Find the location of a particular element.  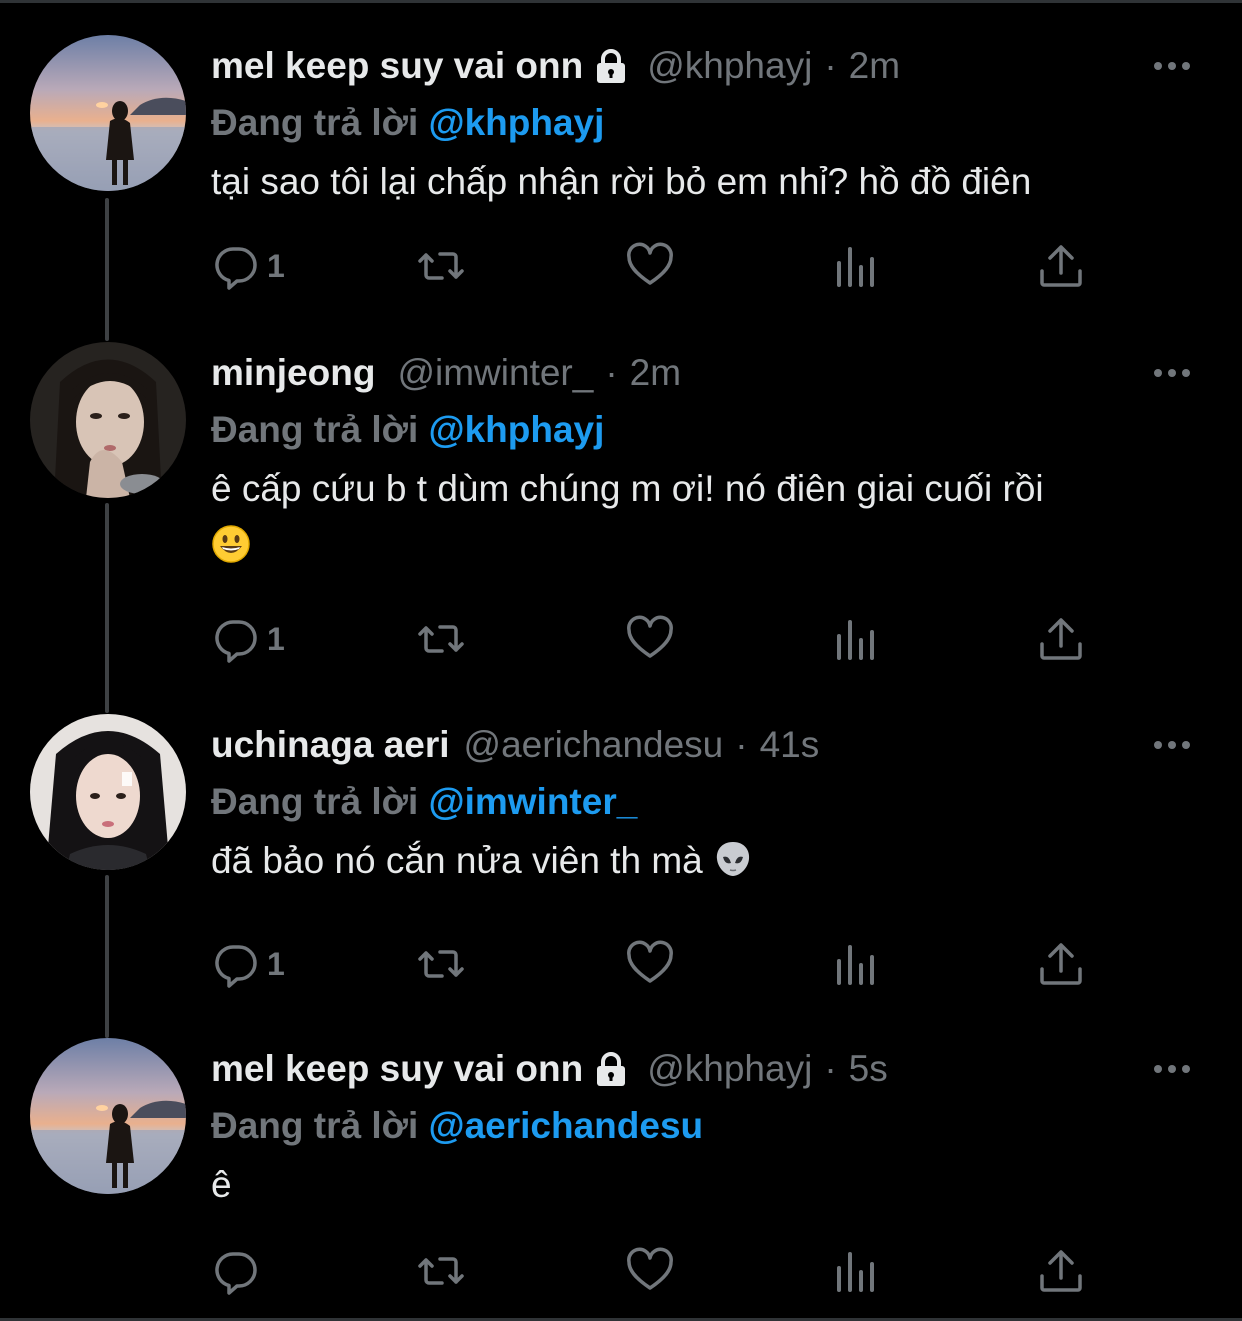

tweet-actions is located at coordinates (651, 1271).